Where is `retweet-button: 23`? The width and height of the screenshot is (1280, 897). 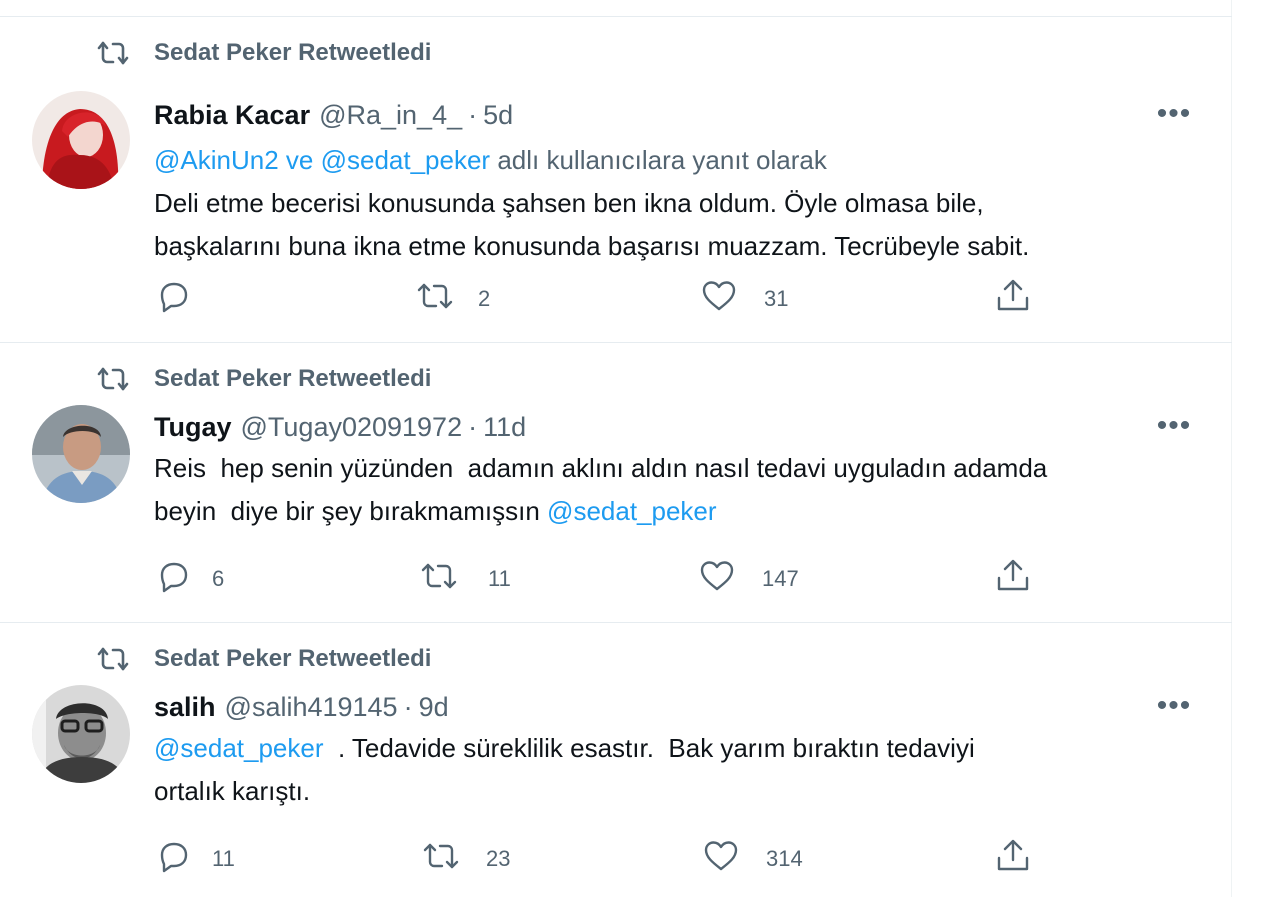 retweet-button: 23 is located at coordinates (466, 859).